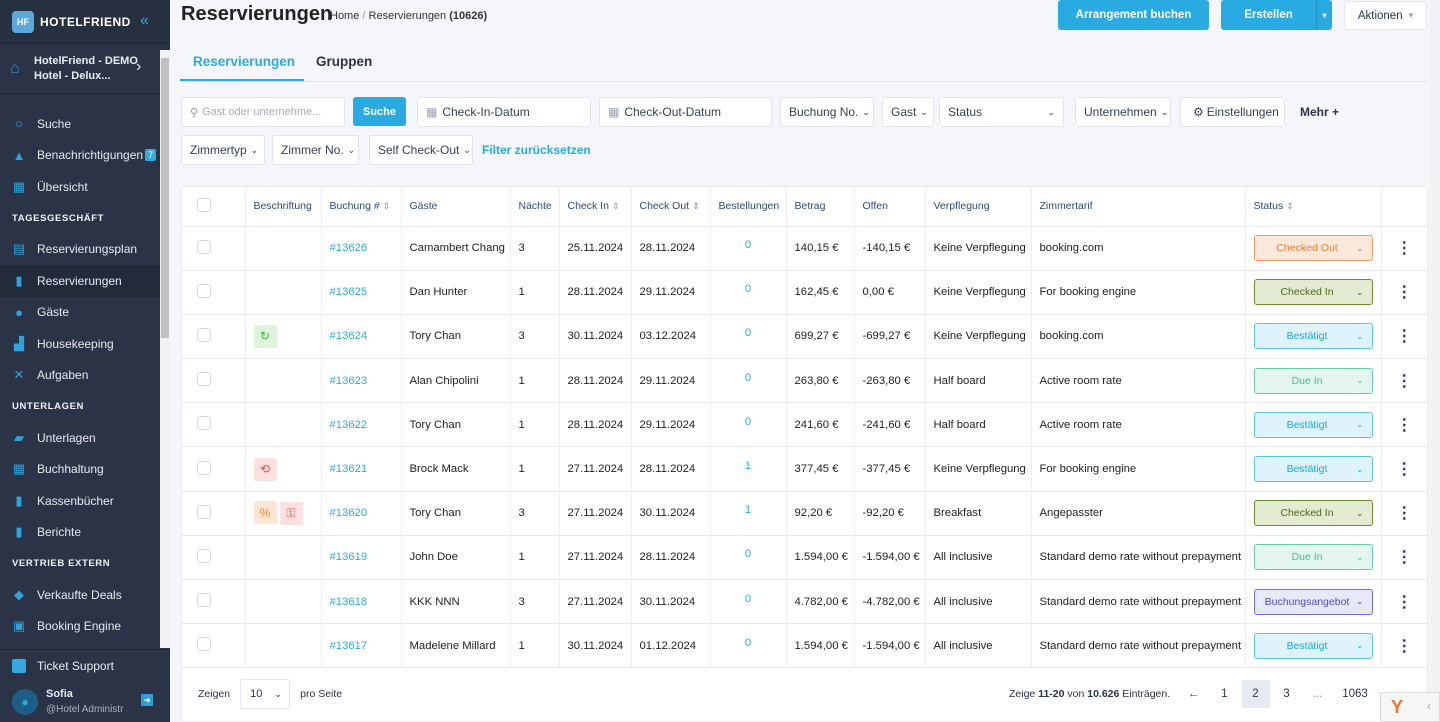 This screenshot has height=722, width=1440. Describe the element at coordinates (595, 207) in the screenshot. I see `header-check-in: Check In ⇕` at that location.